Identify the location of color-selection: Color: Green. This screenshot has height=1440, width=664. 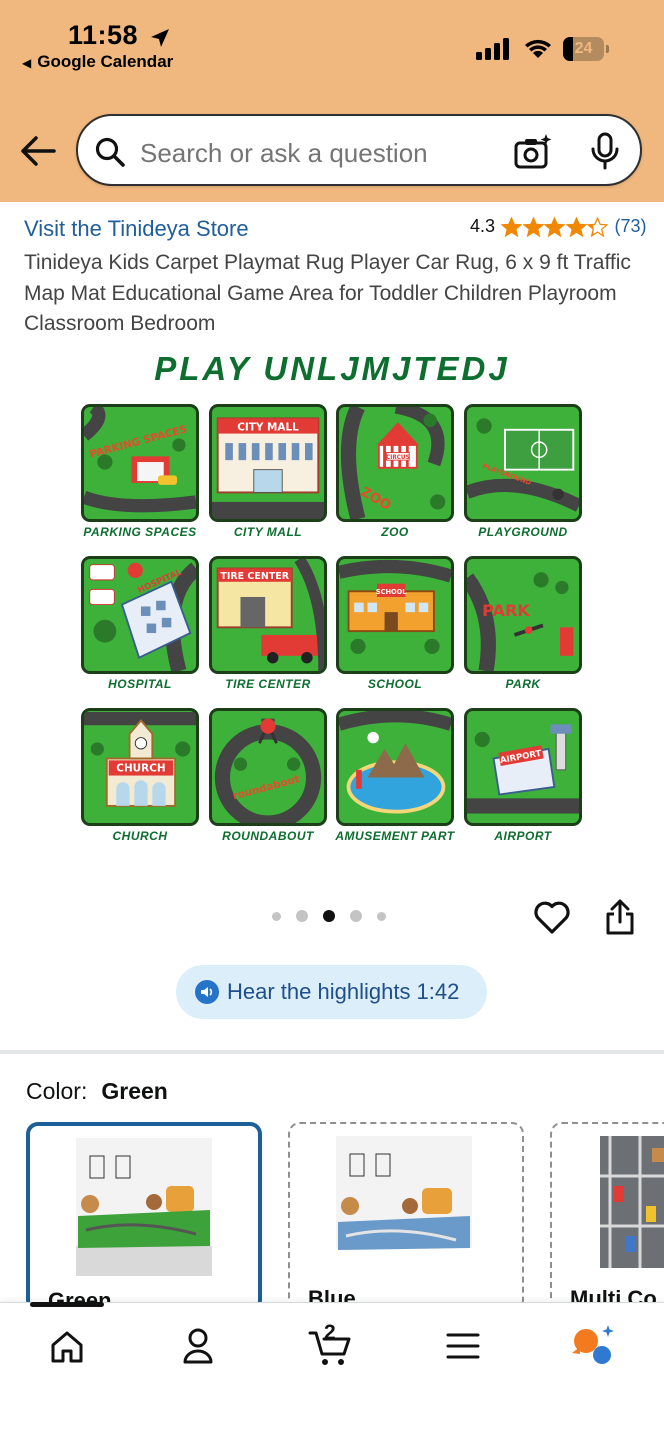
(97, 1091).